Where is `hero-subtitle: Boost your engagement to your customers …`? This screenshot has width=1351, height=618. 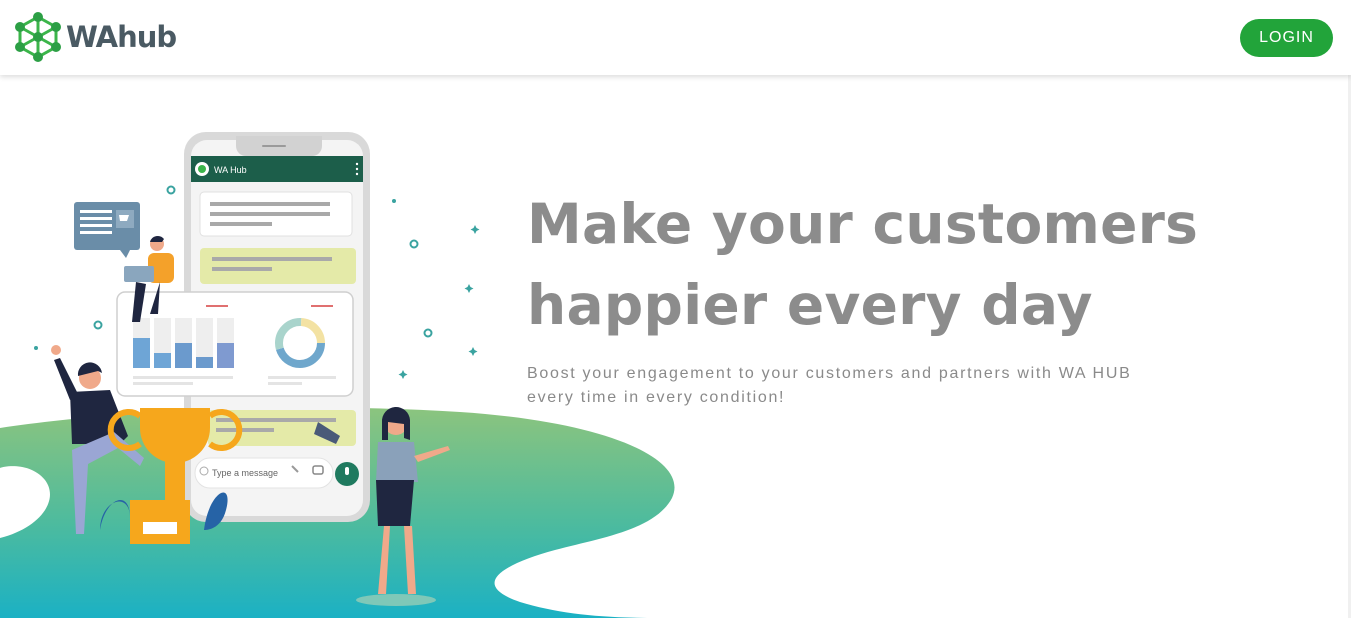 hero-subtitle: Boost your engagement to your customers … is located at coordinates (829, 385).